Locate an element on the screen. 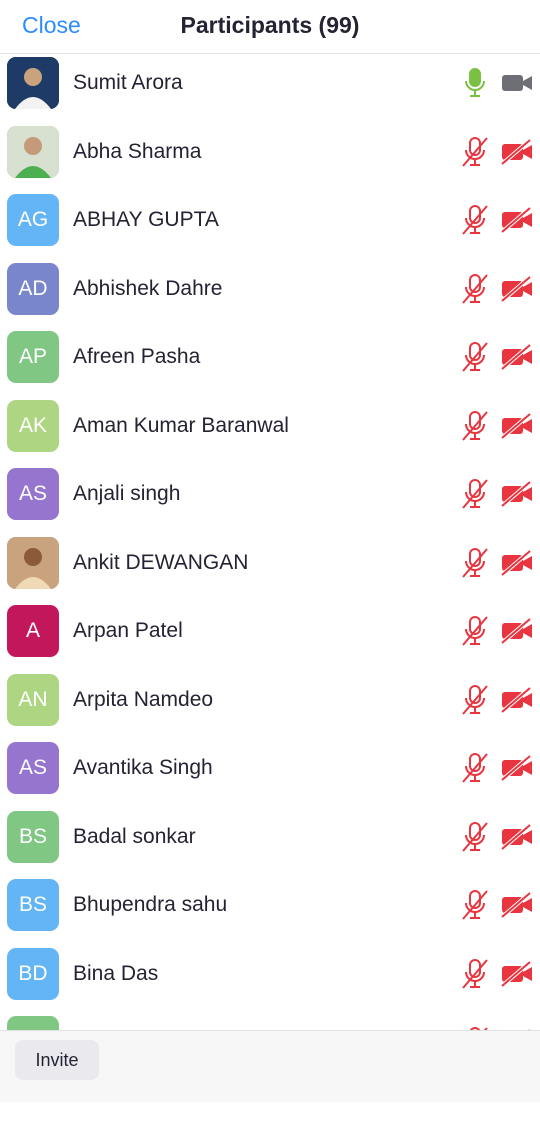 The height and width of the screenshot is (1122, 540). participant-name: Abha Sharma is located at coordinates (137, 151).